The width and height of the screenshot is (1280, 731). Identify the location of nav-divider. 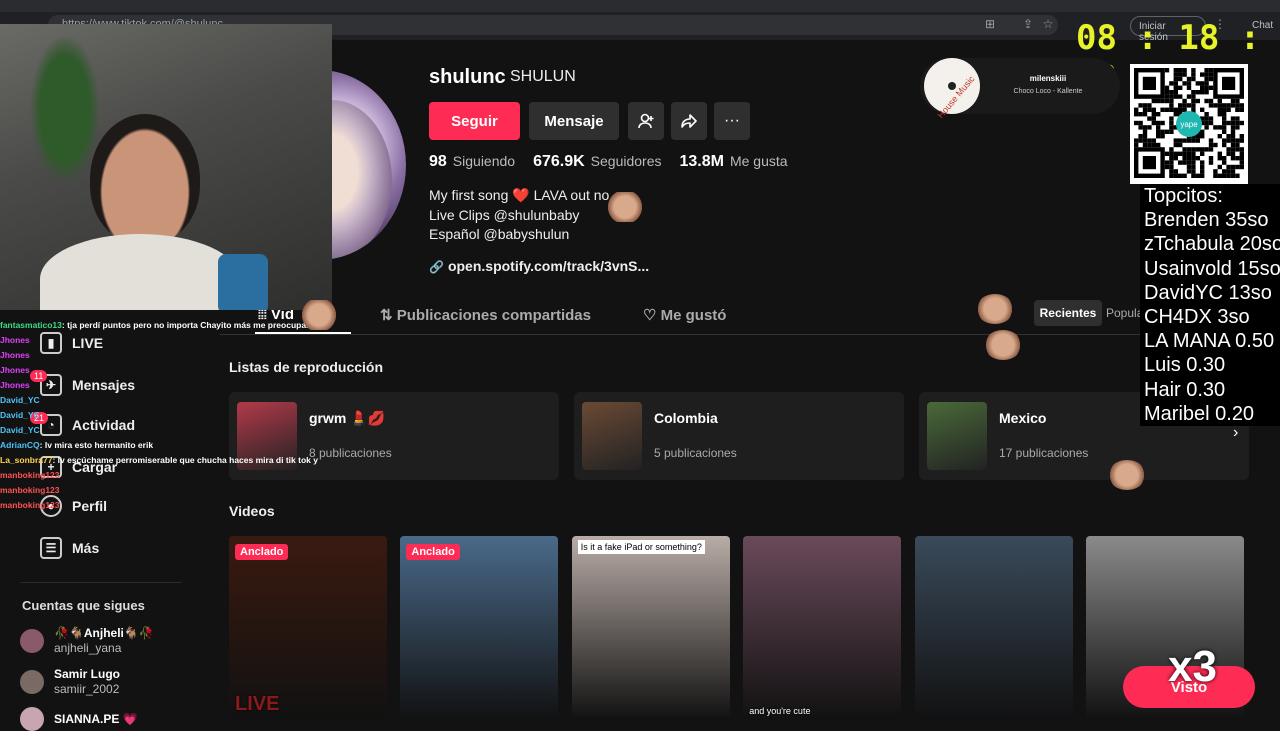
(101, 582).